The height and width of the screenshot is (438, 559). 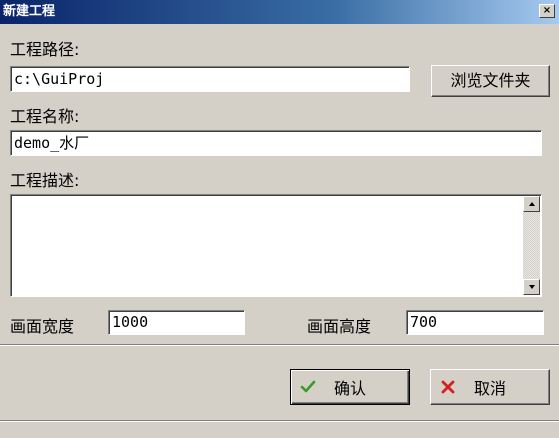 I want to click on arrow-down-icon, so click(x=532, y=287).